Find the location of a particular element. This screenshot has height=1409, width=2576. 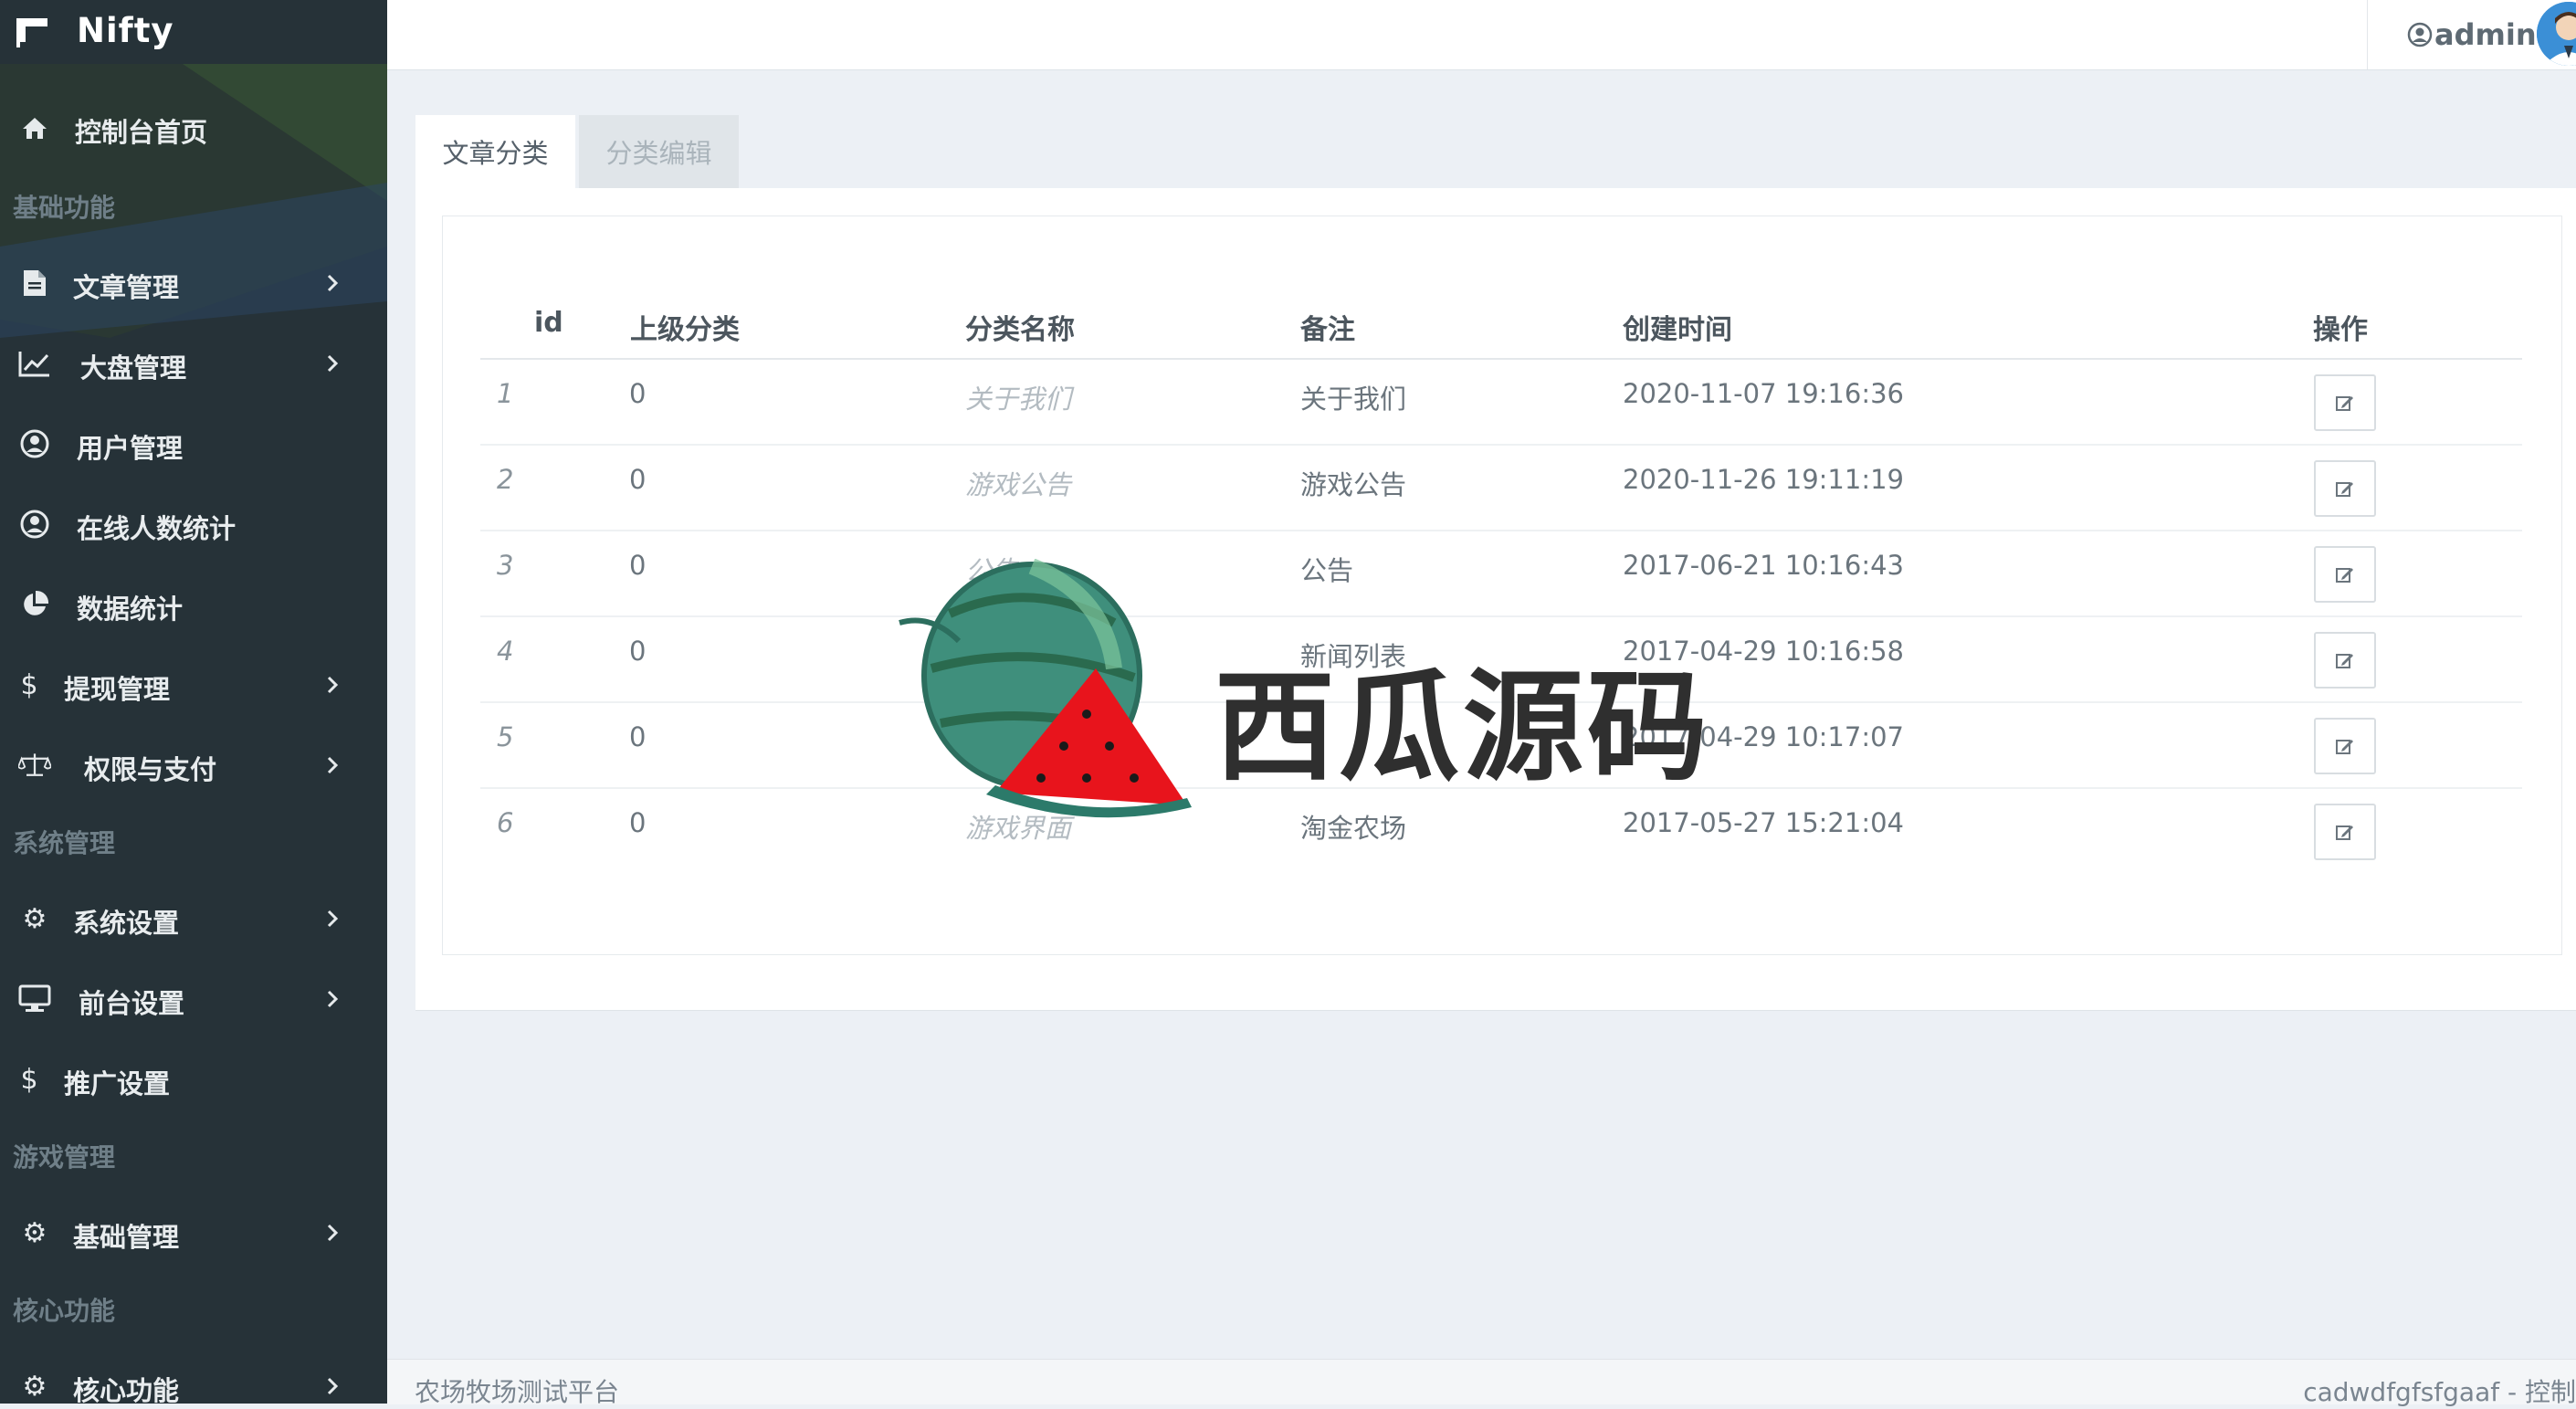

cell-id: 3 is located at coordinates (505, 565).